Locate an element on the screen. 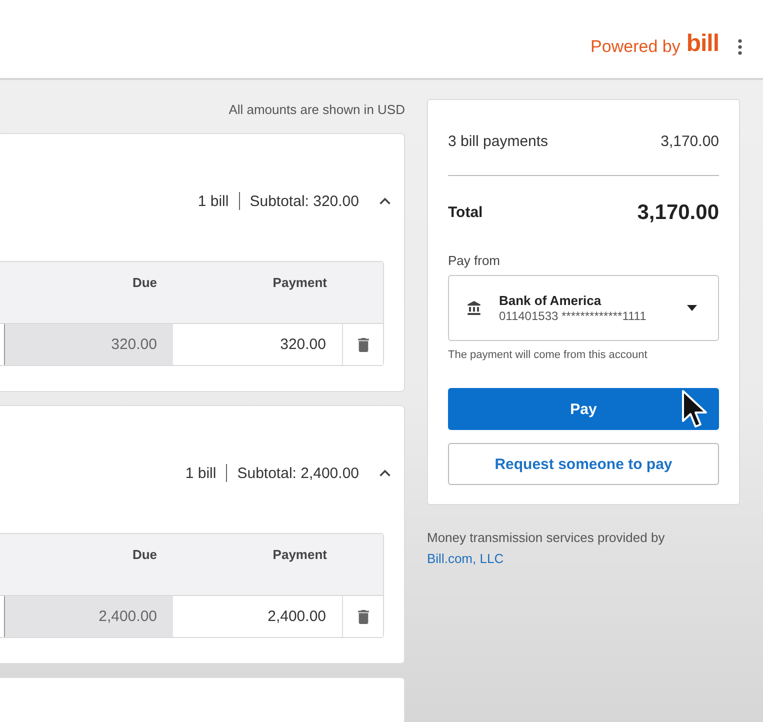 This screenshot has height=722, width=763. account-hint: The payment will come from this account is located at coordinates (548, 355).